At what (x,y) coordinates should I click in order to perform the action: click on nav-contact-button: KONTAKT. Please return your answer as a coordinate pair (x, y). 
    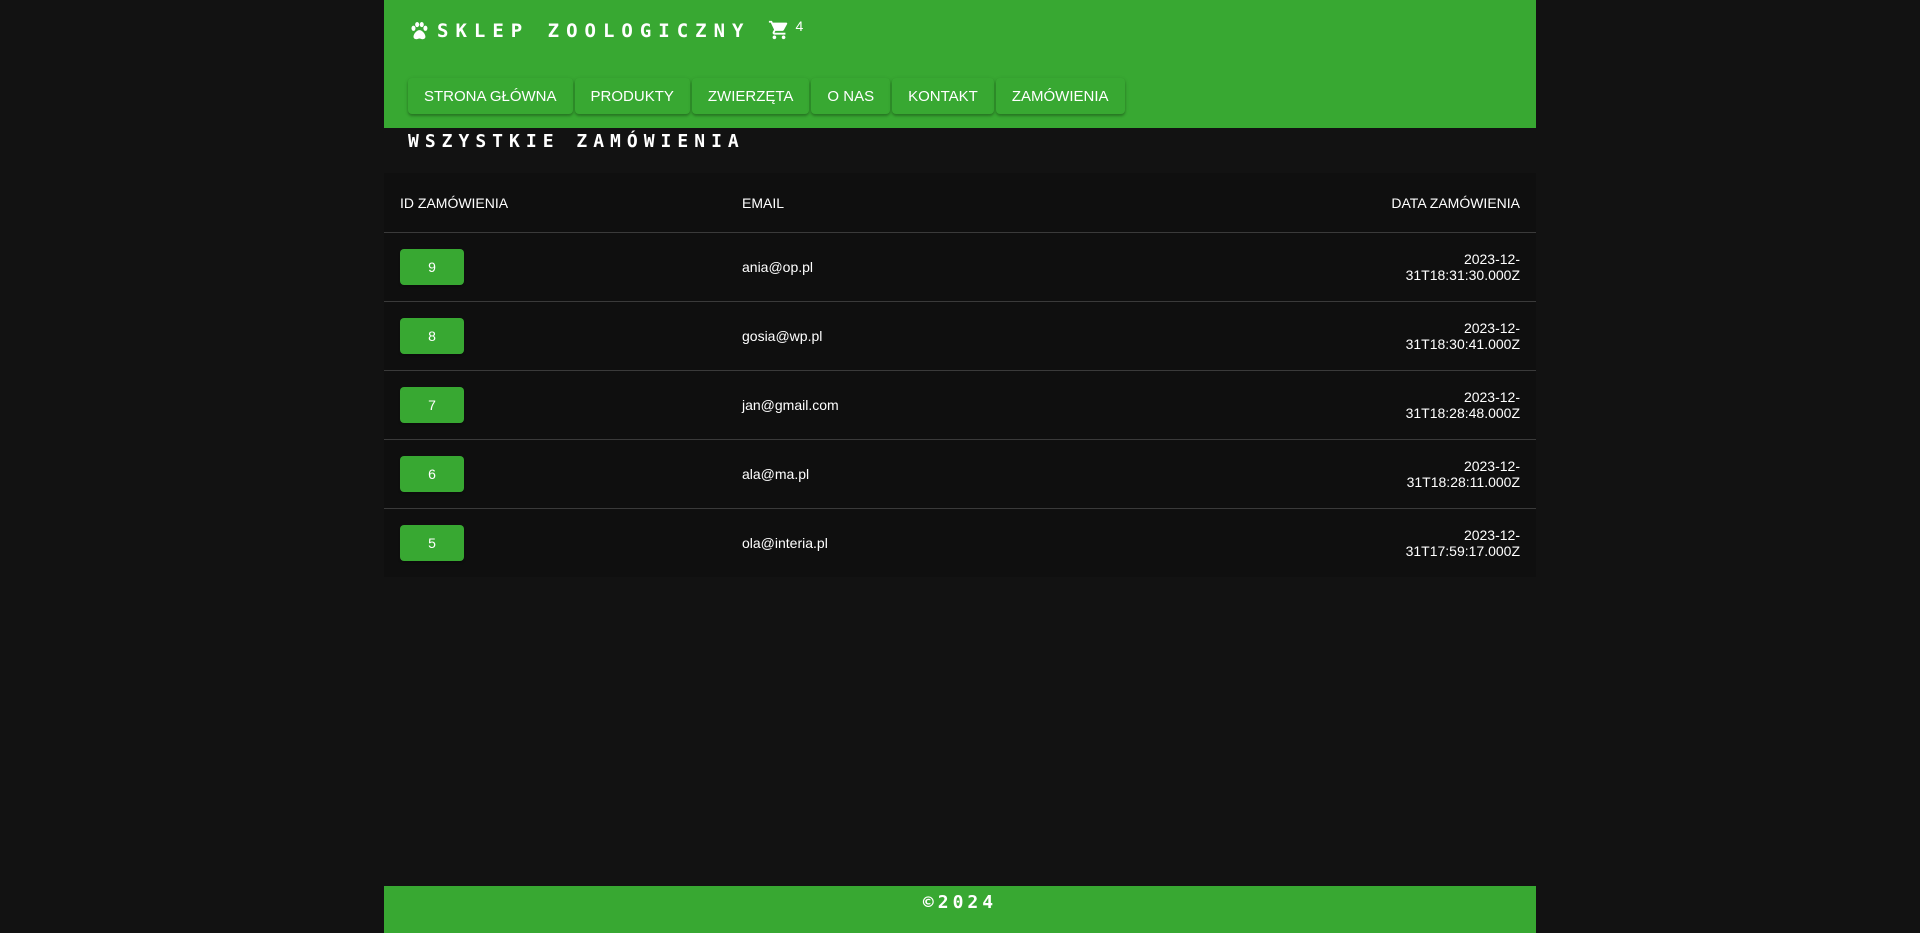
    Looking at the image, I should click on (943, 96).